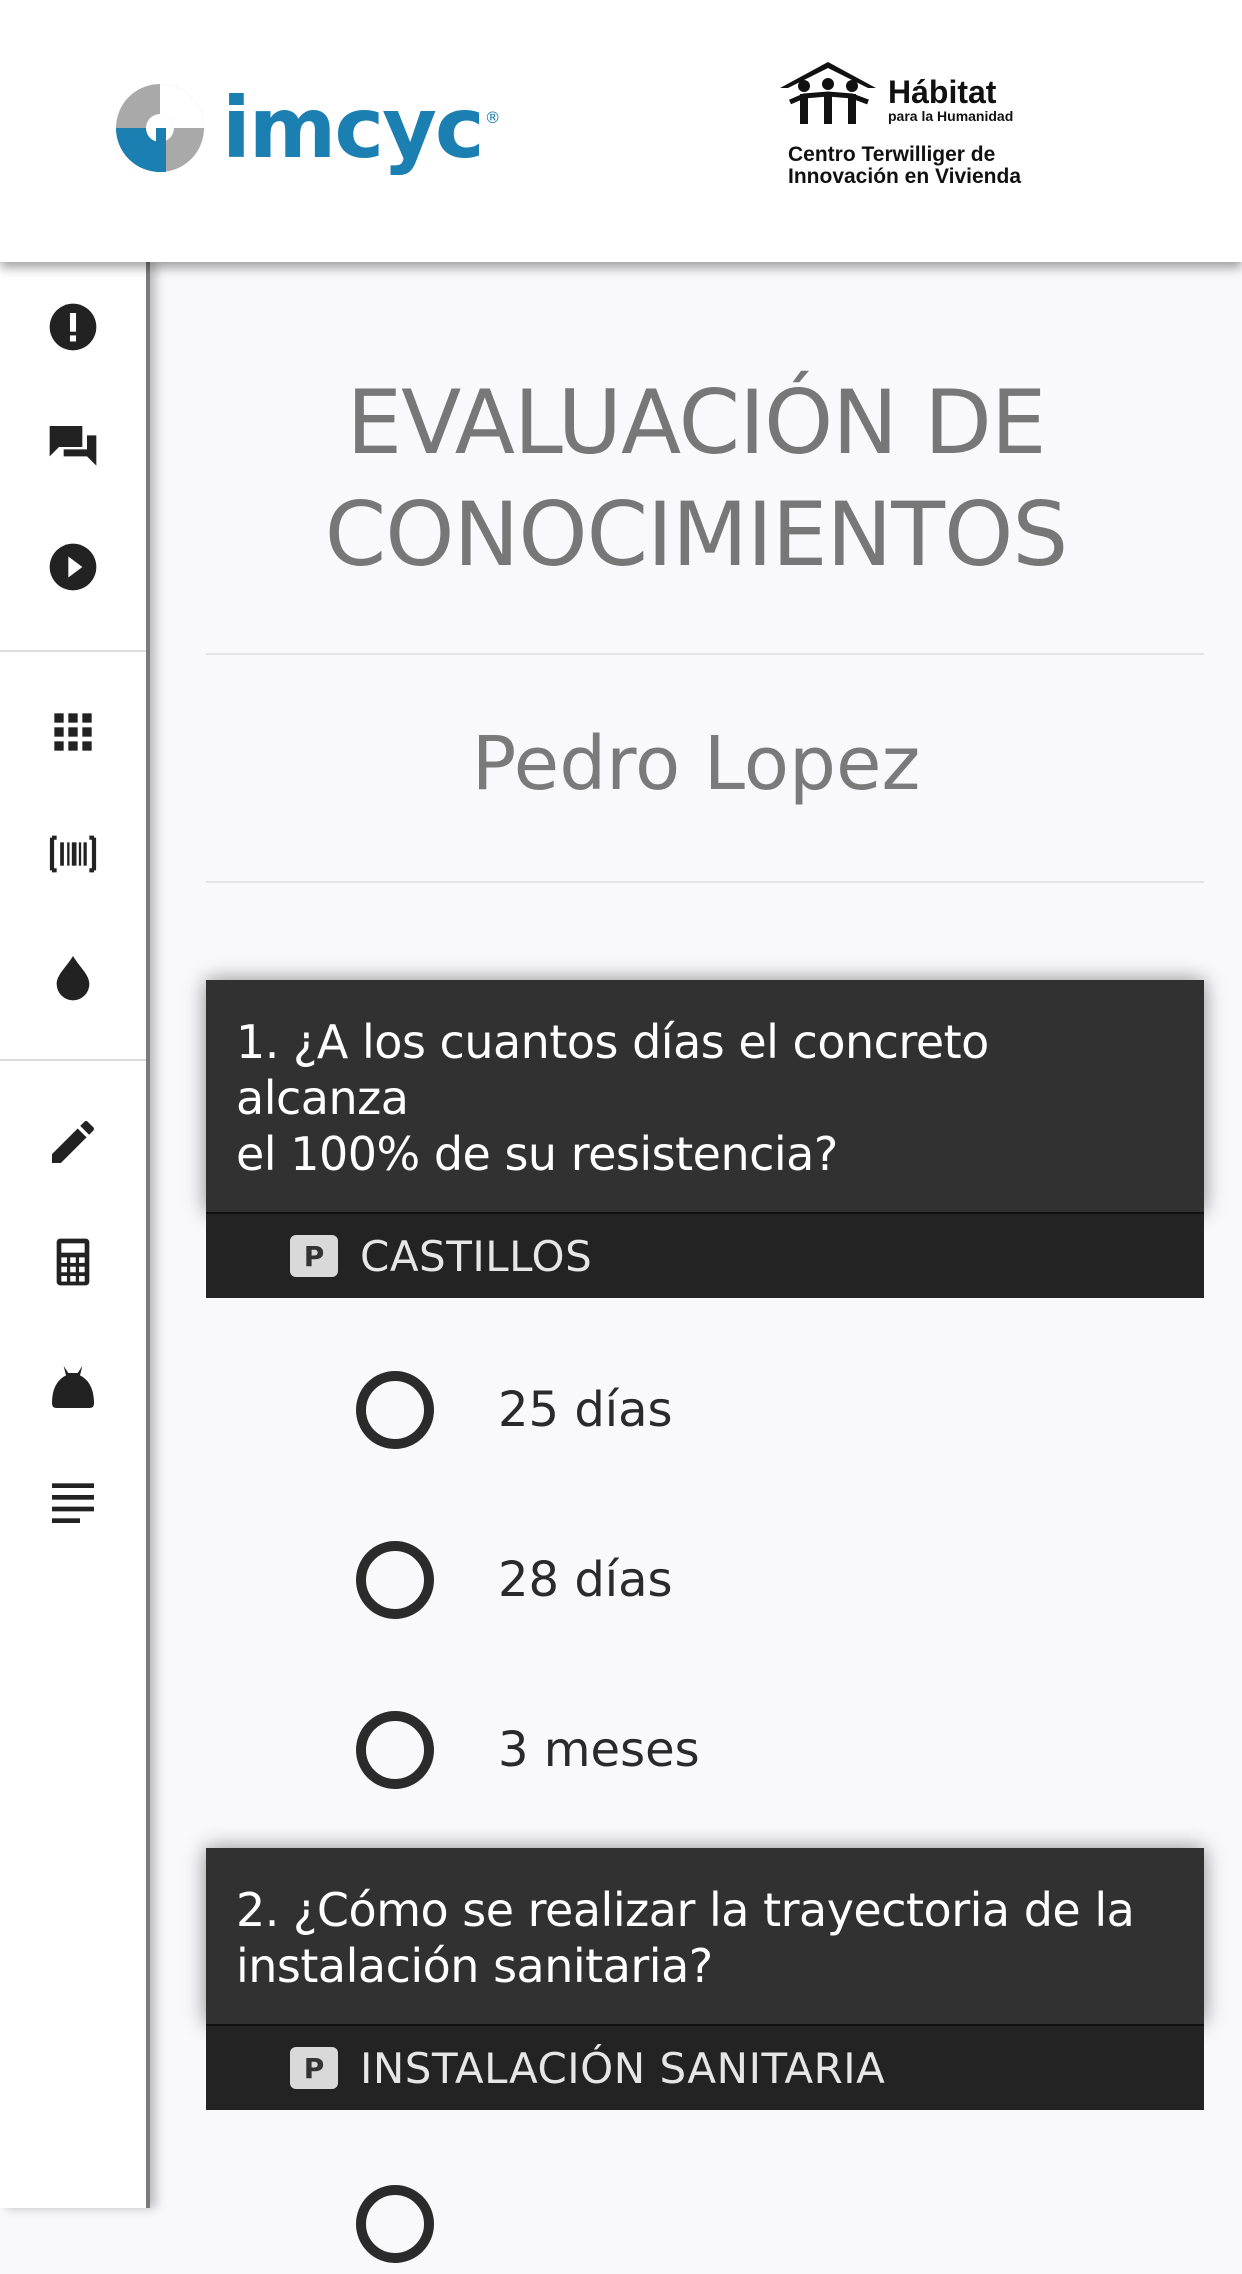  Describe the element at coordinates (828, 93) in the screenshot. I see `habitat-house-icon` at that location.